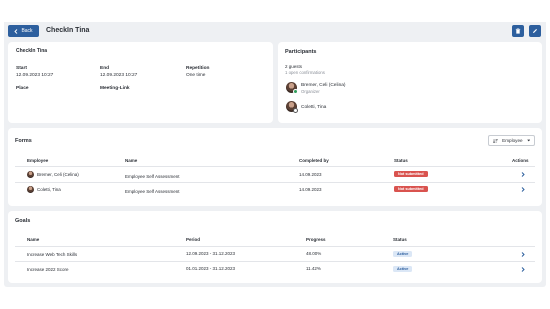  What do you see at coordinates (105, 68) in the screenshot?
I see `end-label: End` at bounding box center [105, 68].